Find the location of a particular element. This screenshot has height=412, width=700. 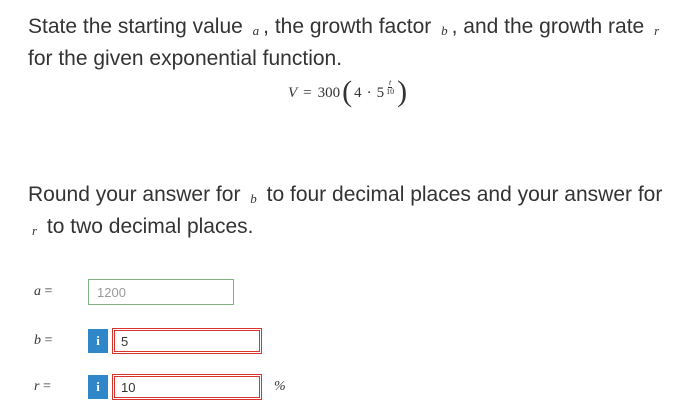

instruction-variable-b: b is located at coordinates (253, 198).